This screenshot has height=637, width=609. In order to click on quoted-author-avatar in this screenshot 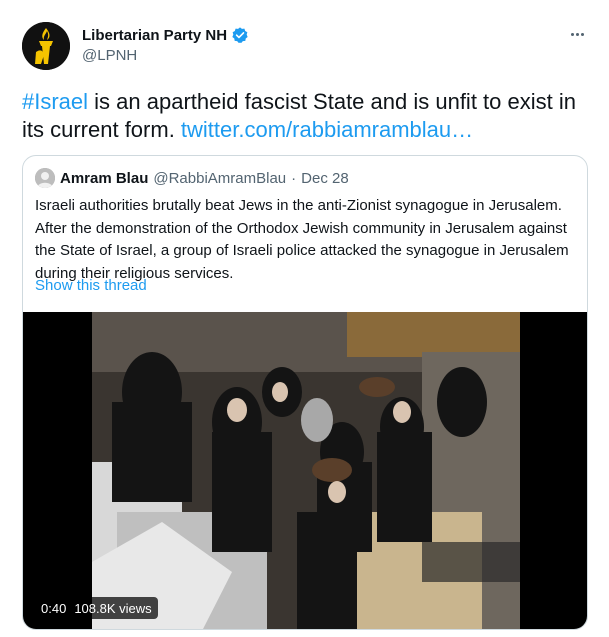, I will do `click(45, 178)`.